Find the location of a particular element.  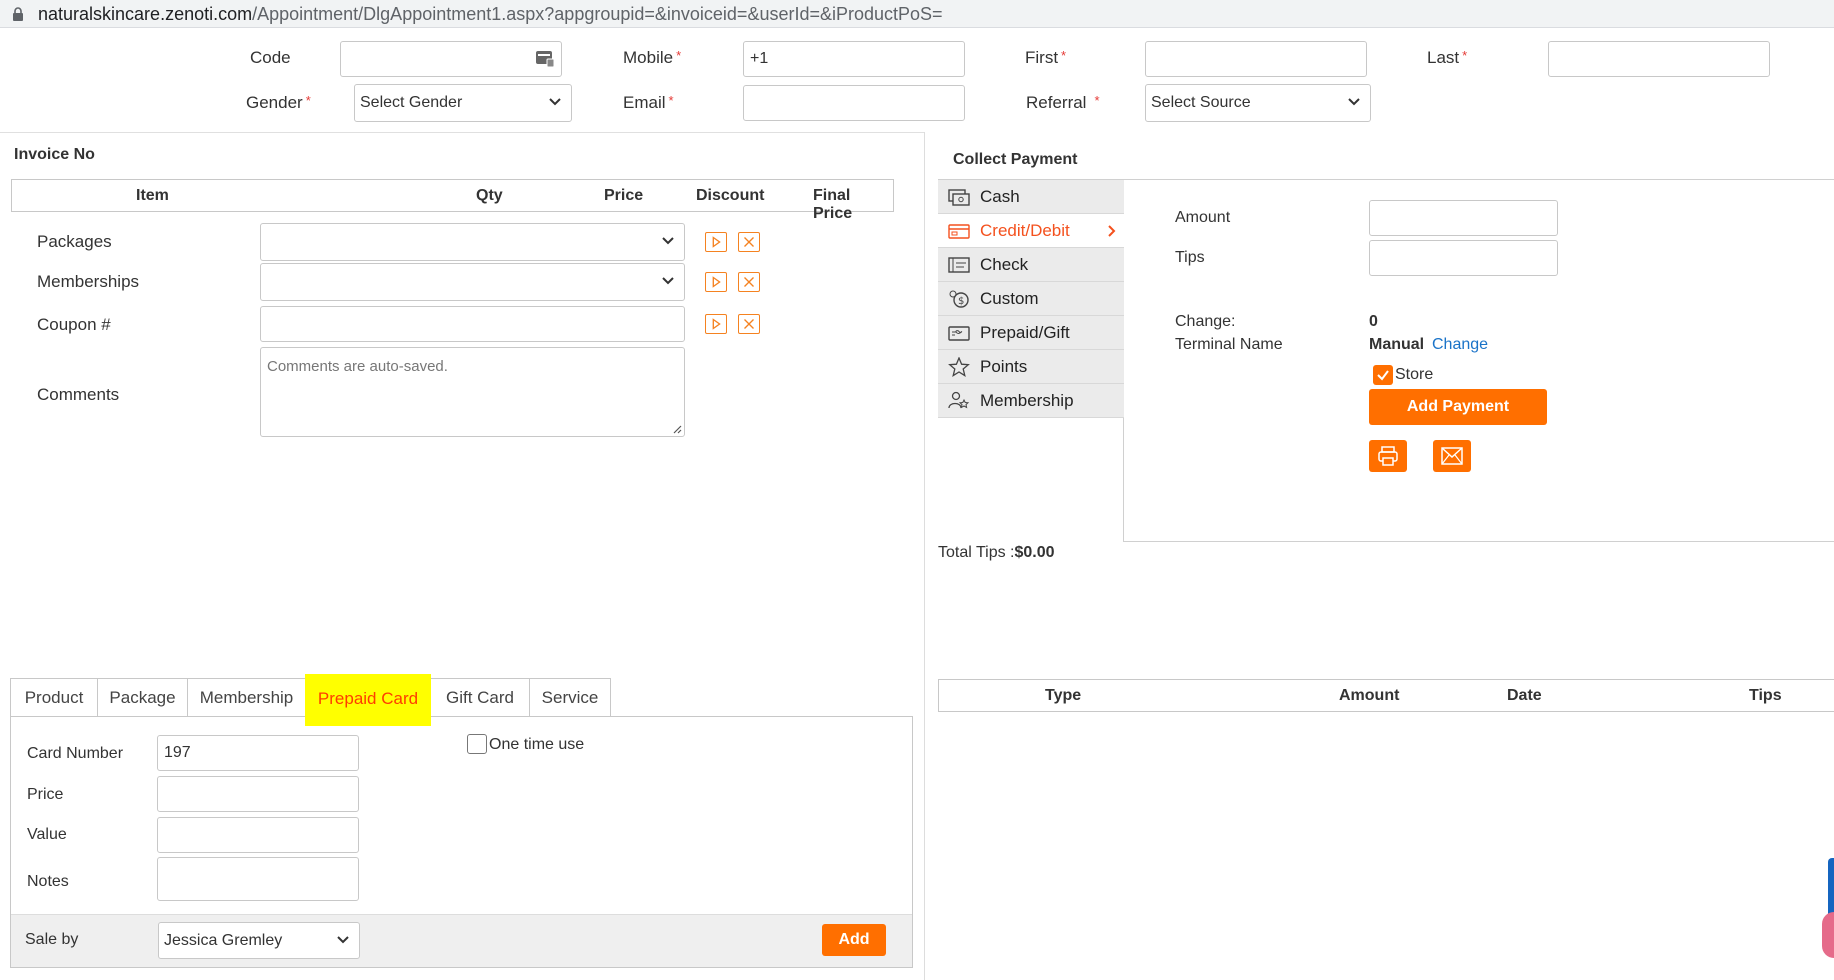

card-reader-icon is located at coordinates (545, 59).